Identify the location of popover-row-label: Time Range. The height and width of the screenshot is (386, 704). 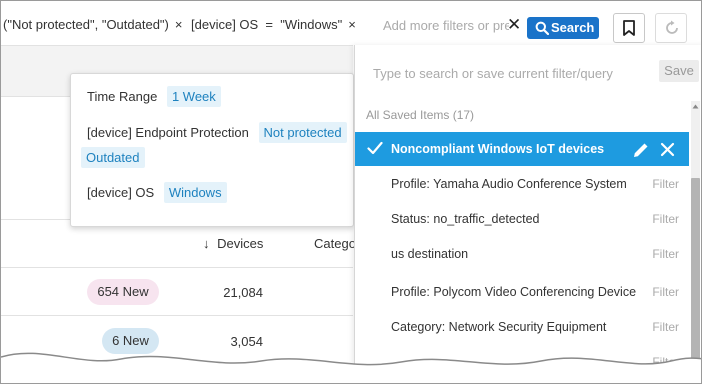
(122, 96).